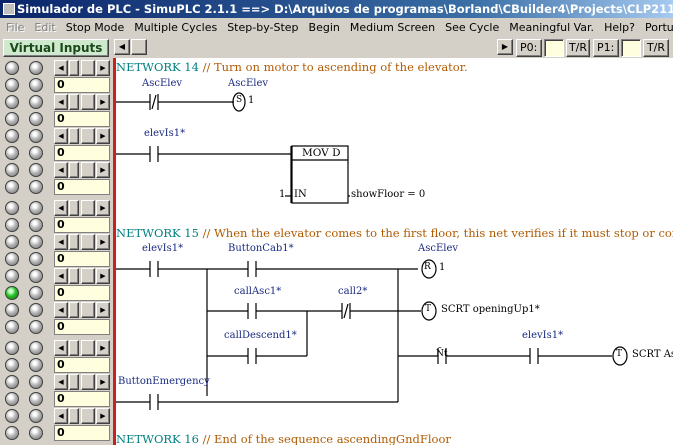  What do you see at coordinates (656, 27) in the screenshot?
I see `menu-portugues: Português` at bounding box center [656, 27].